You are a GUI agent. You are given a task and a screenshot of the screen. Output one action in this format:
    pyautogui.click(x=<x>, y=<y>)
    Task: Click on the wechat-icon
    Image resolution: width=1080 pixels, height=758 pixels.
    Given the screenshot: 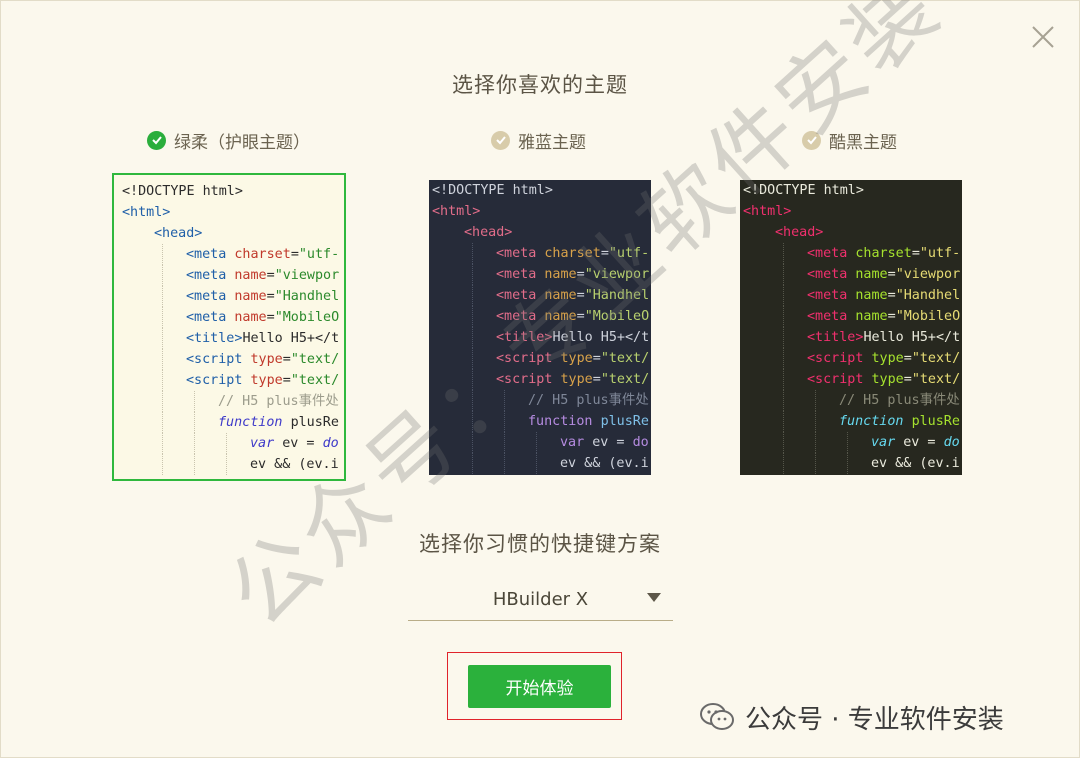 What is the action you would take?
    pyautogui.click(x=717, y=716)
    